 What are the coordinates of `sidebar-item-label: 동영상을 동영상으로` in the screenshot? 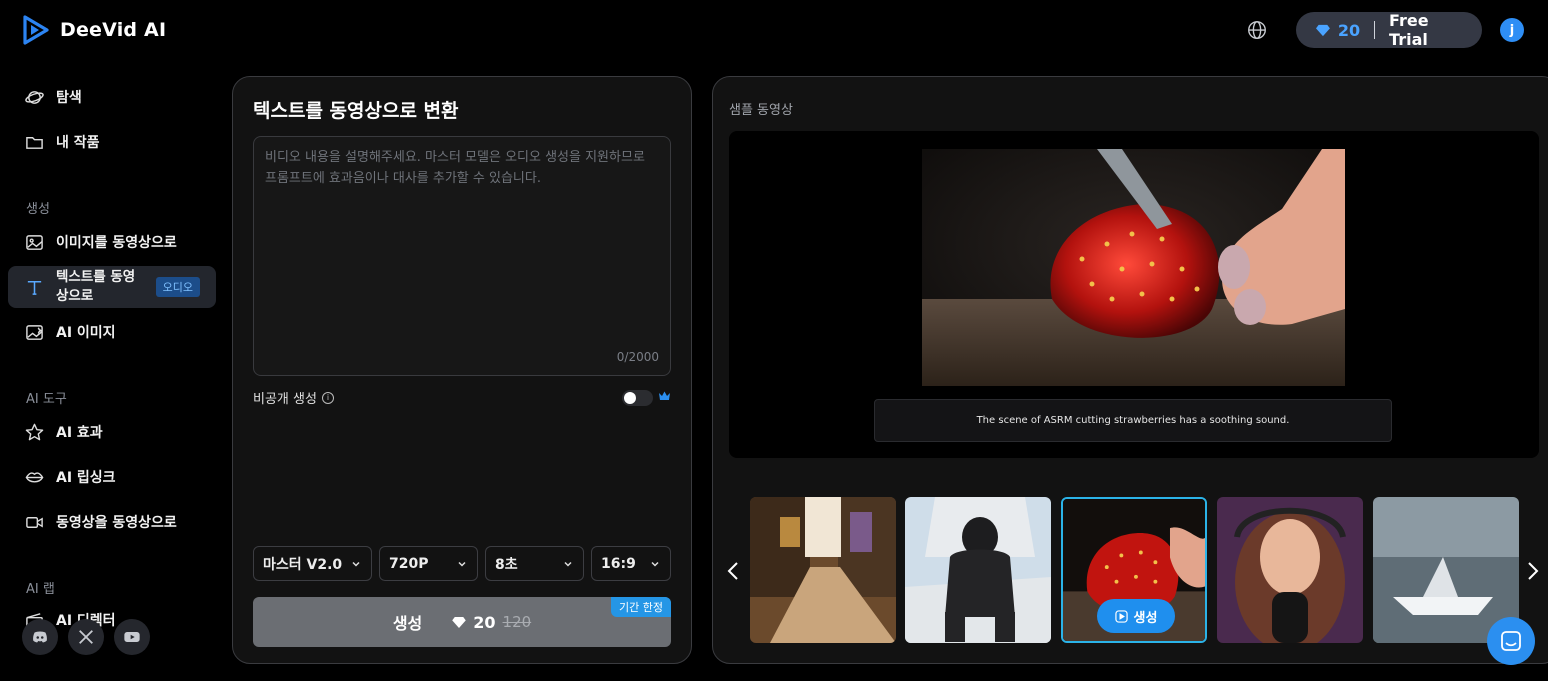 It's located at (116, 523).